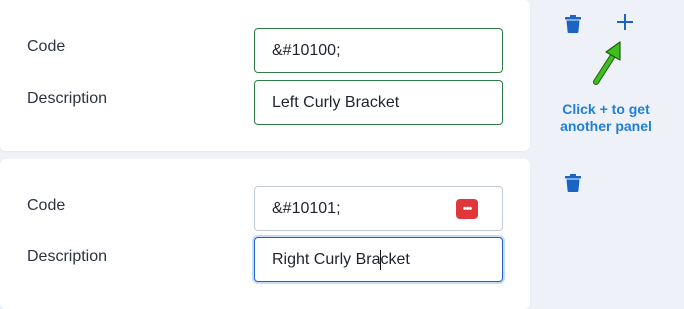 This screenshot has width=684, height=309. What do you see at coordinates (625, 22) in the screenshot?
I see `plus-icon` at bounding box center [625, 22].